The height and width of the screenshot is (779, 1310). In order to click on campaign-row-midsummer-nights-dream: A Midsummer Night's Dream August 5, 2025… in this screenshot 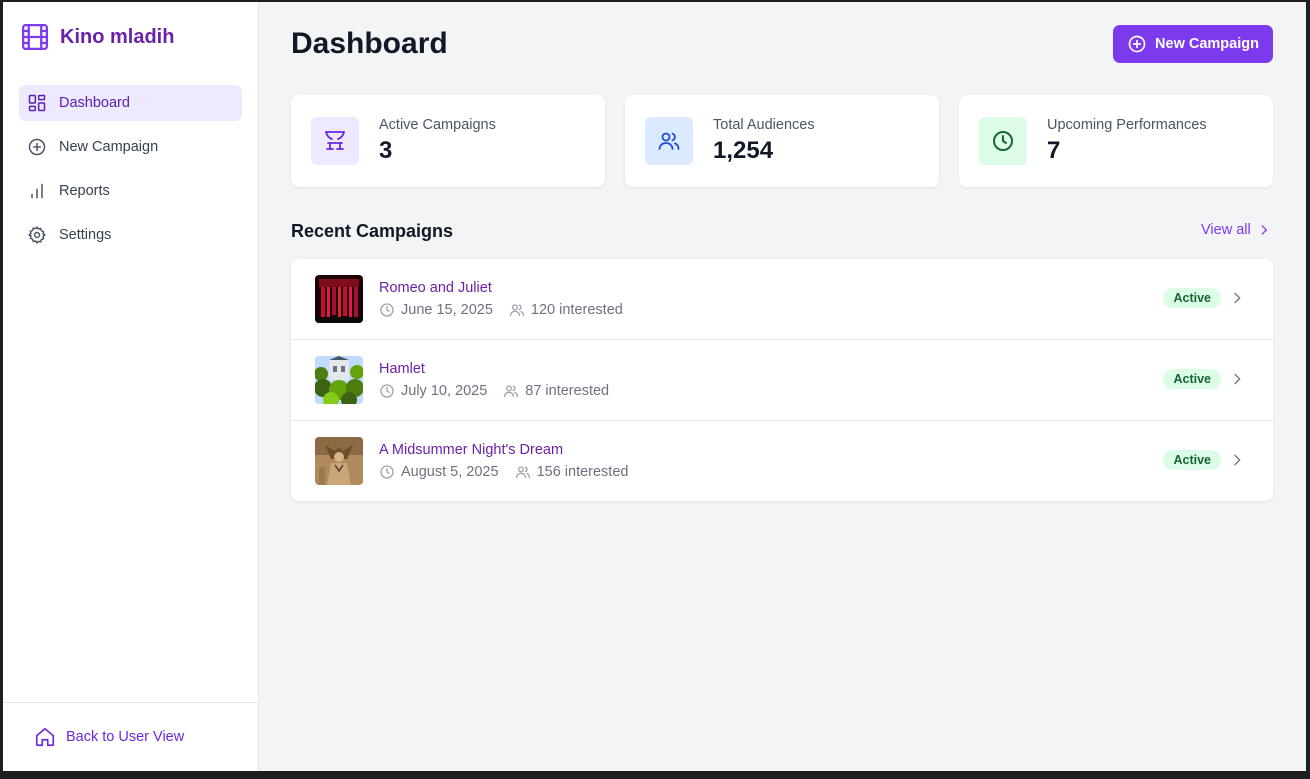, I will do `click(782, 461)`.